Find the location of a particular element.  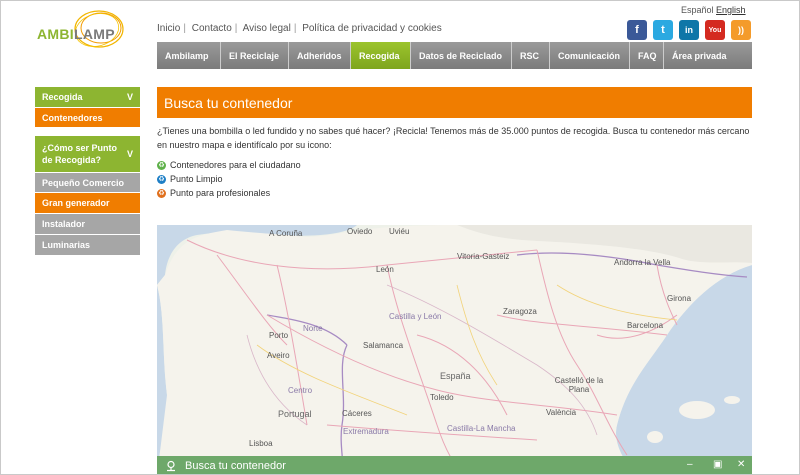

link-aviso-legal: Aviso legal is located at coordinates (267, 28).